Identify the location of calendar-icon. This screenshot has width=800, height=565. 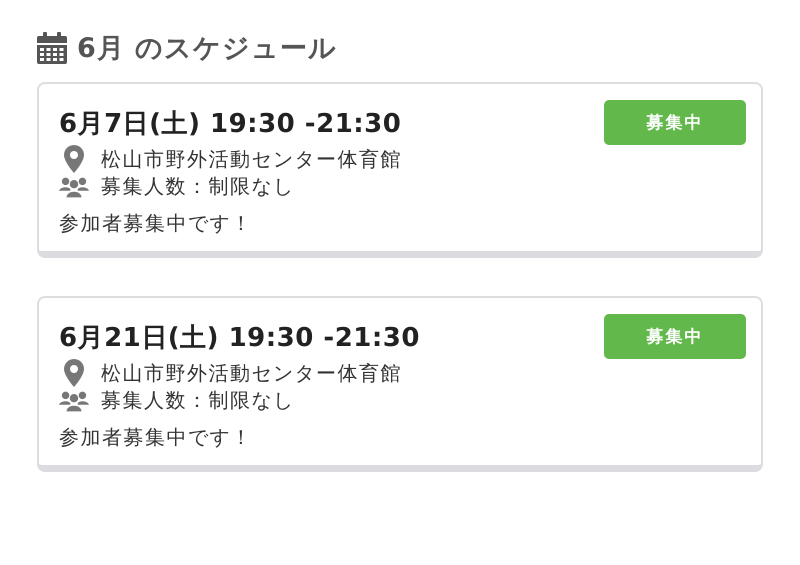
(52, 48).